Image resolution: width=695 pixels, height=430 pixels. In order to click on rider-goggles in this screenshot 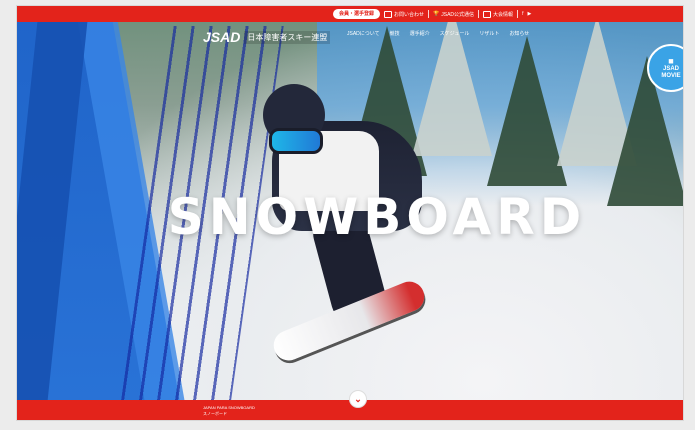, I will do `click(296, 141)`.